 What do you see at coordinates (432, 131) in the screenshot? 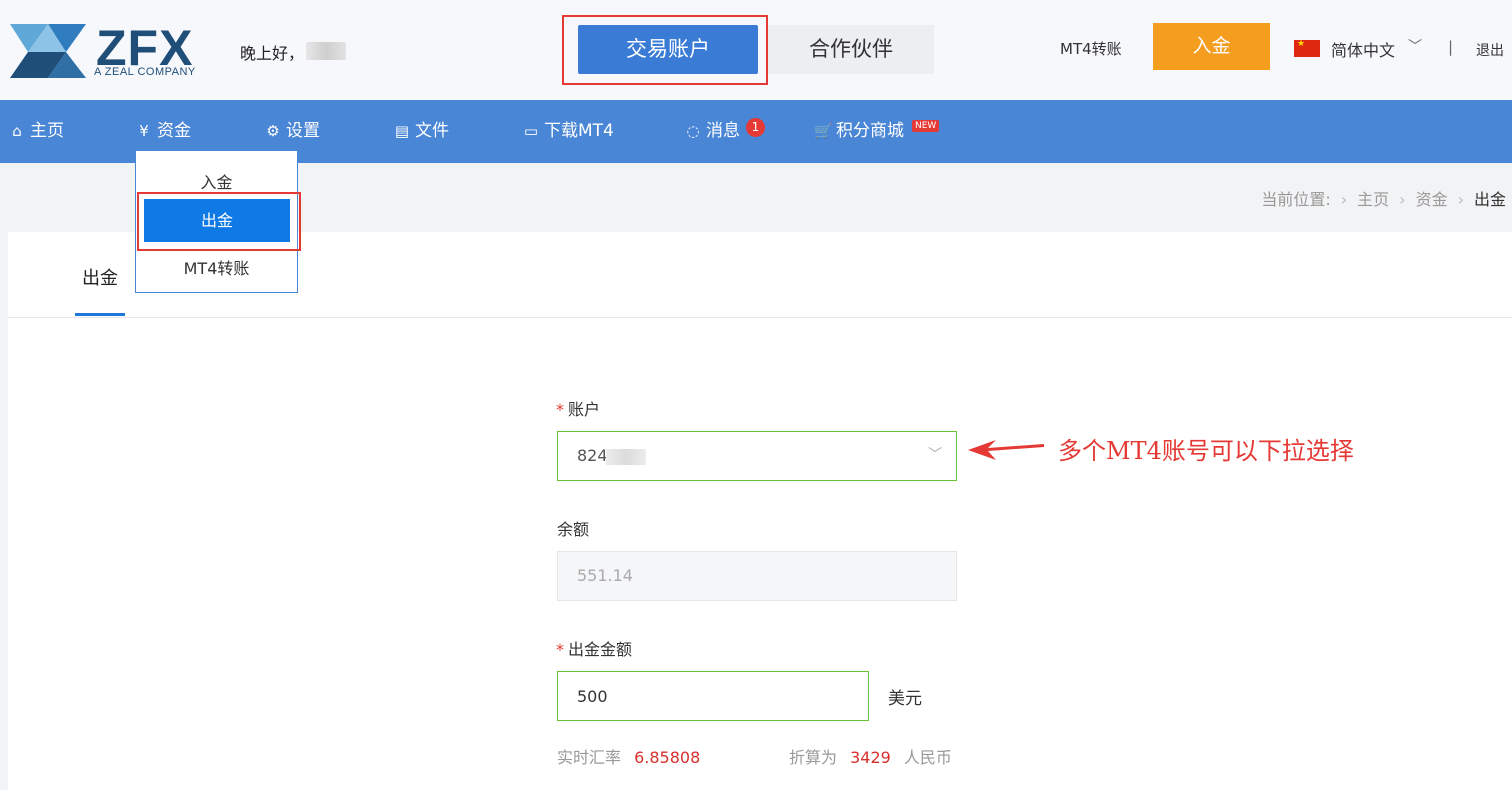
I see `nav-label: 文件` at bounding box center [432, 131].